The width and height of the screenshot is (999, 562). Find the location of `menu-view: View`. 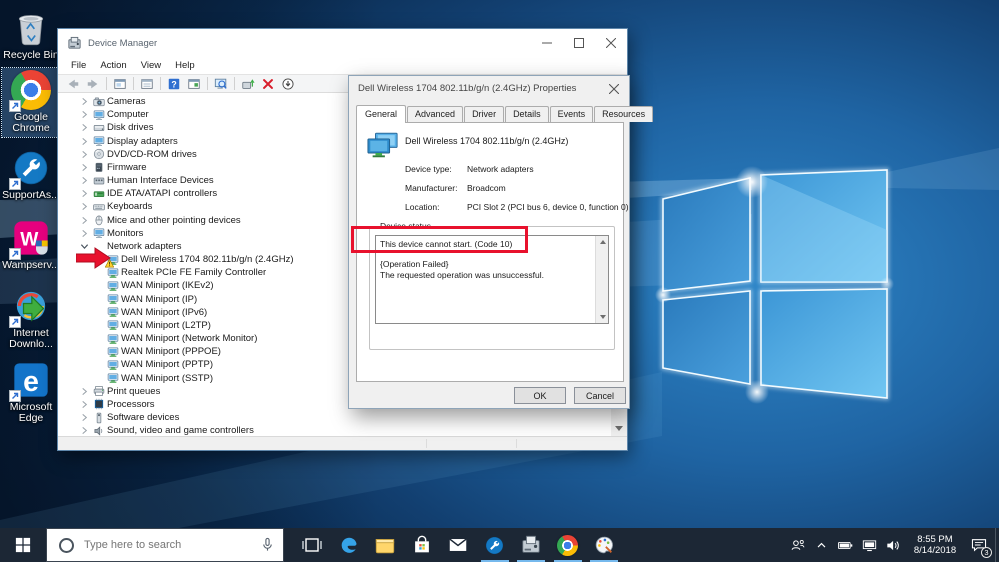

menu-view: View is located at coordinates (151, 65).